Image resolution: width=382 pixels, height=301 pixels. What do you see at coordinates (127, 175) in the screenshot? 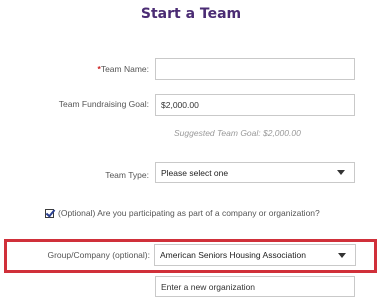
I see `team-type-label: Team Type:` at bounding box center [127, 175].